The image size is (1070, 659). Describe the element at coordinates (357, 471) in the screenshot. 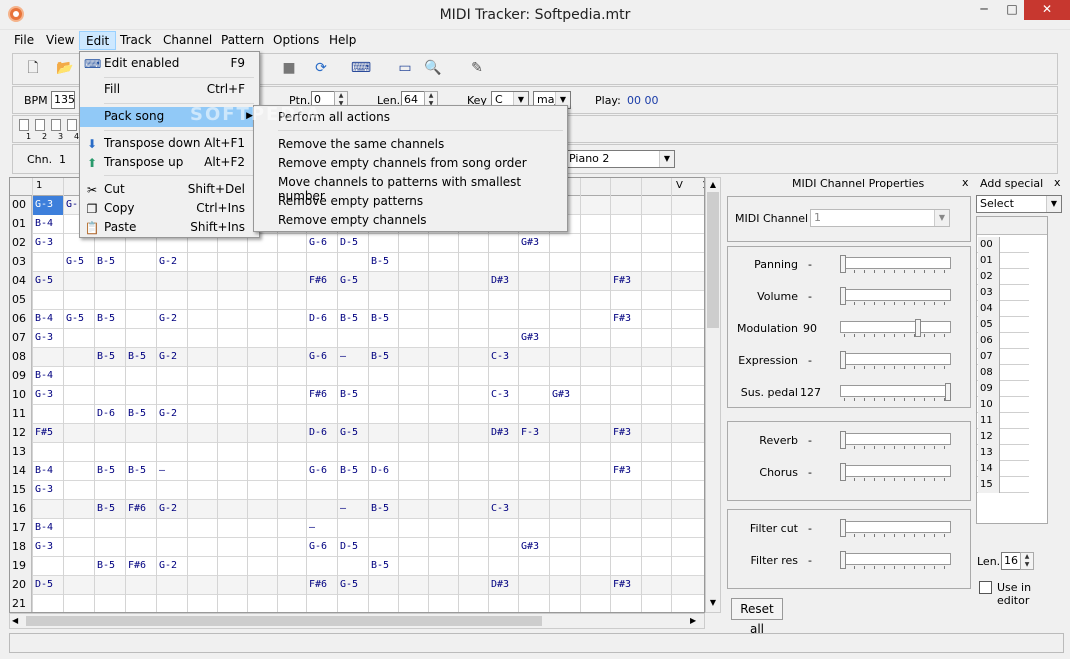

I see `grid-row: 14 B-4 B-5 B-5– G-6 B-5 D-6 F#3` at that location.